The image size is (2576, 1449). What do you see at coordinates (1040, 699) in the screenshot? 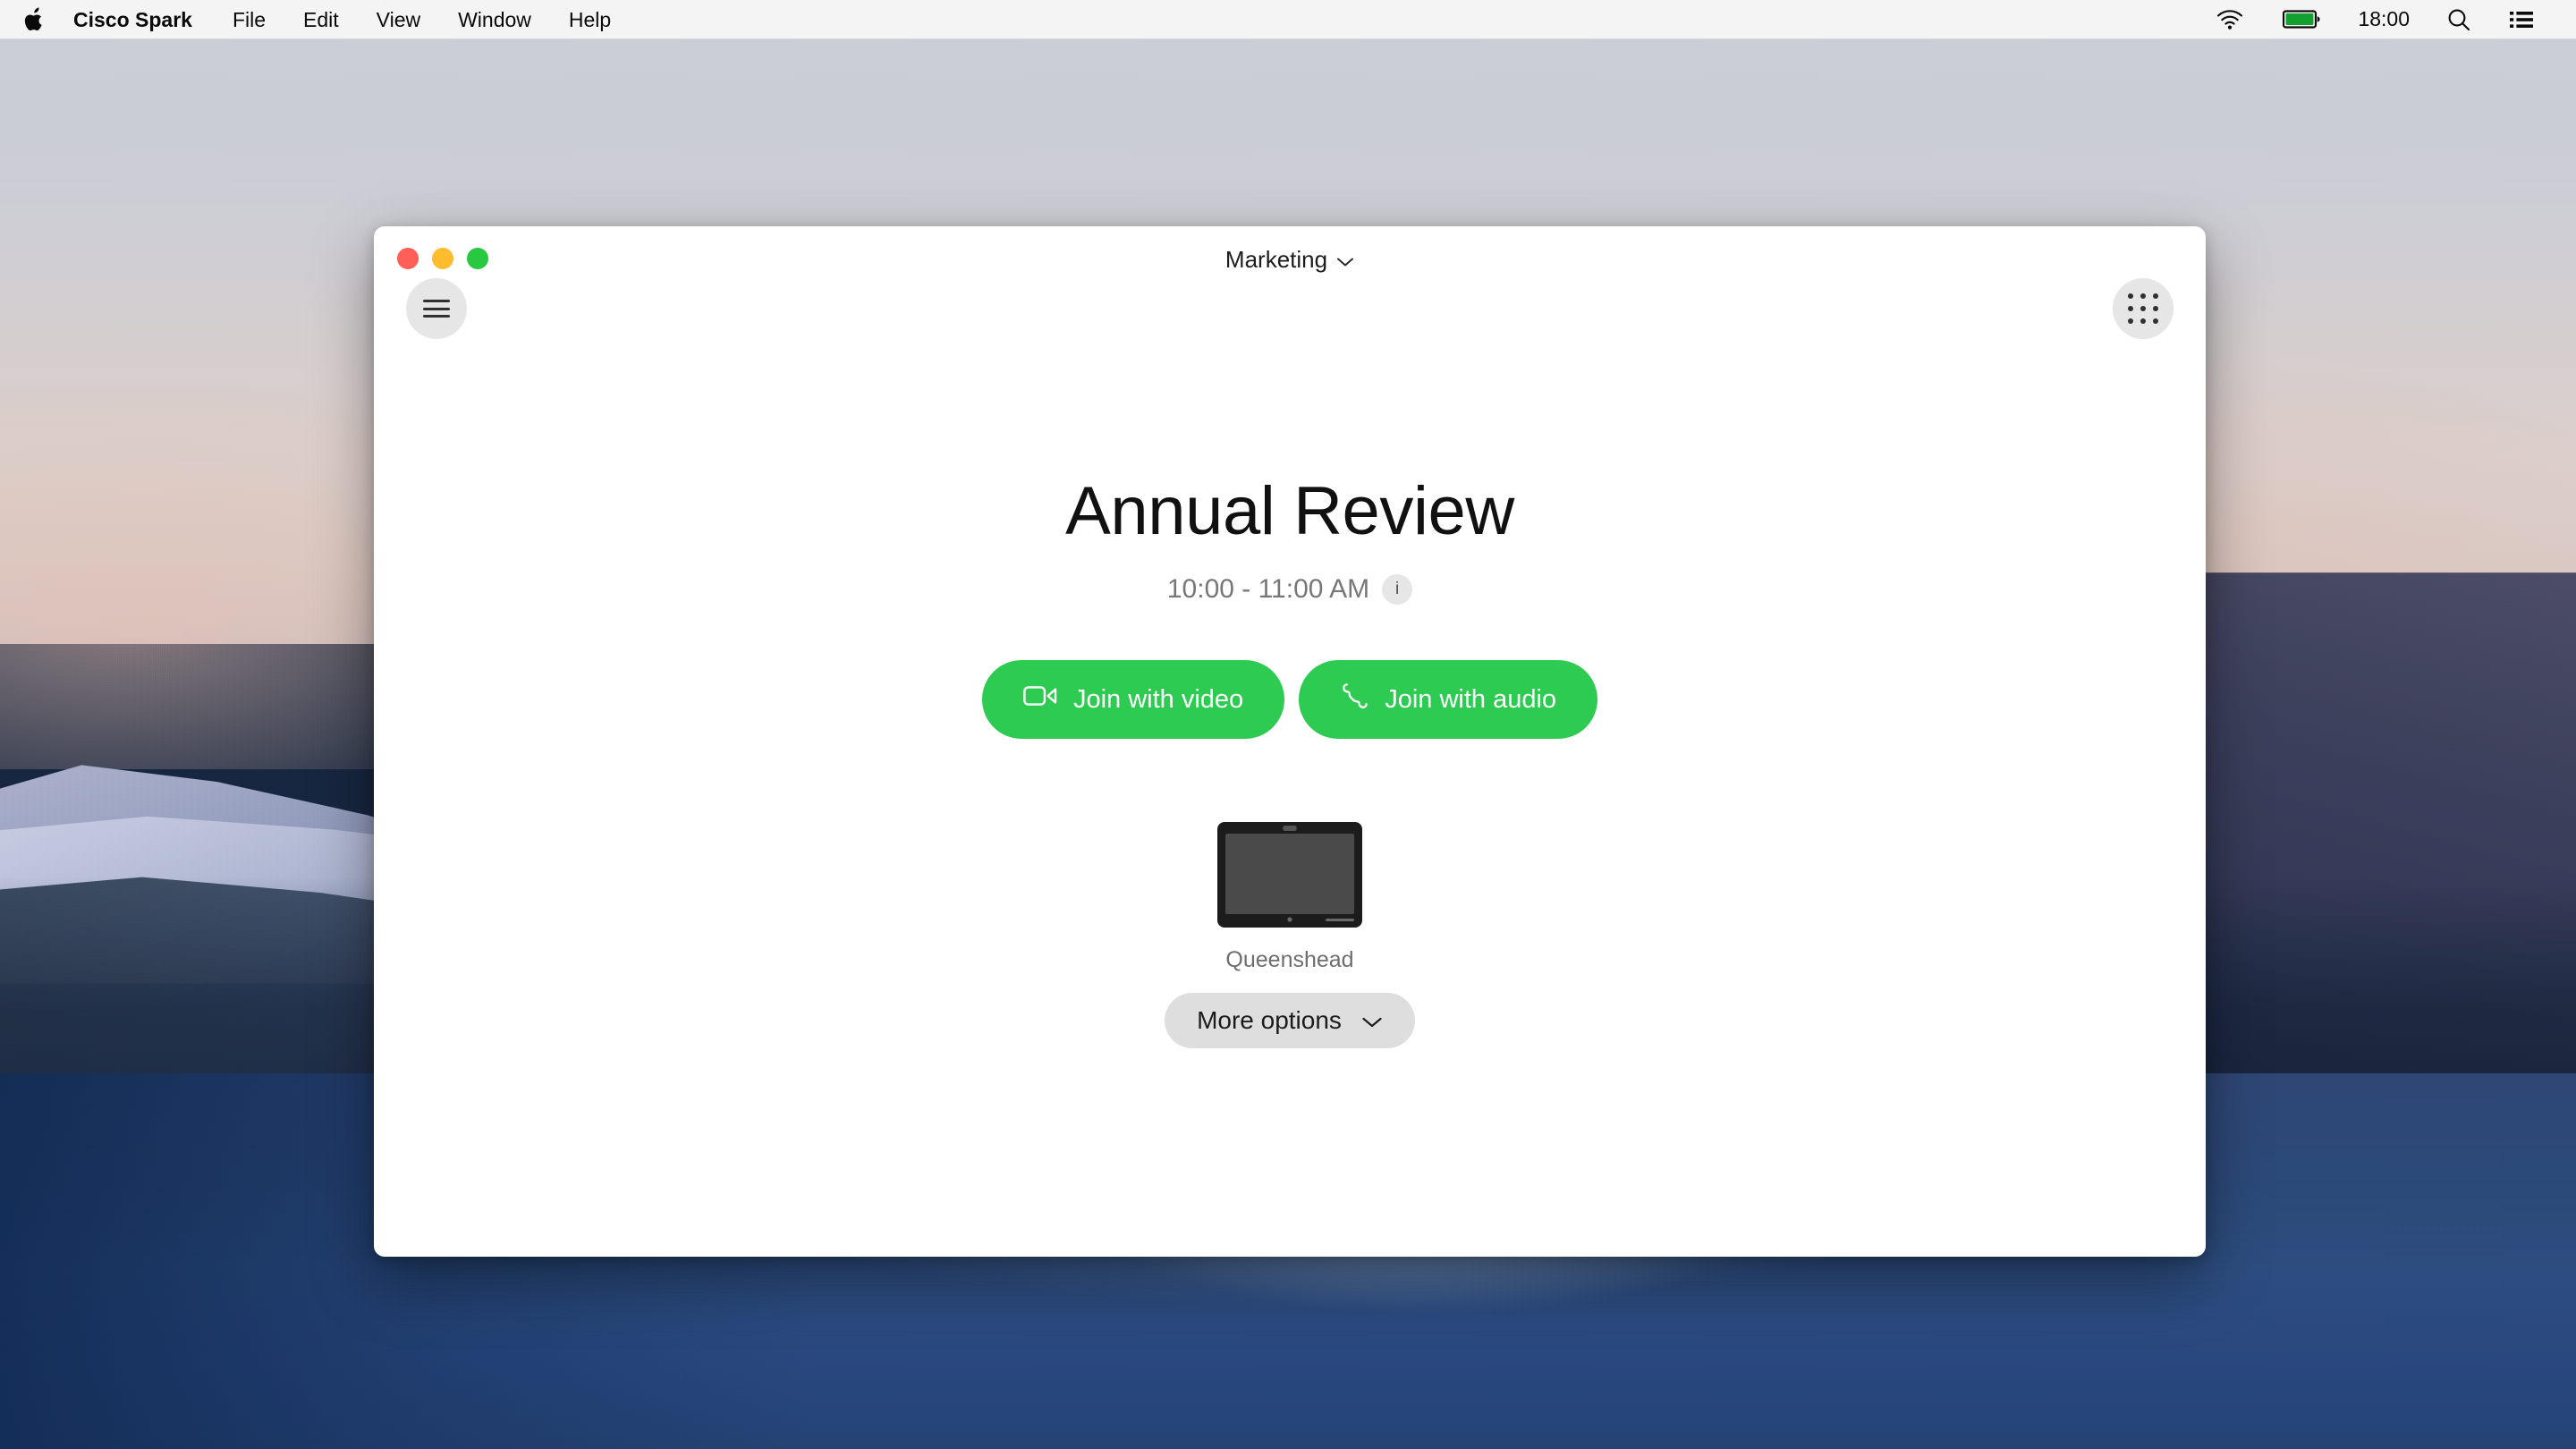
I see `video-camera-icon` at bounding box center [1040, 699].